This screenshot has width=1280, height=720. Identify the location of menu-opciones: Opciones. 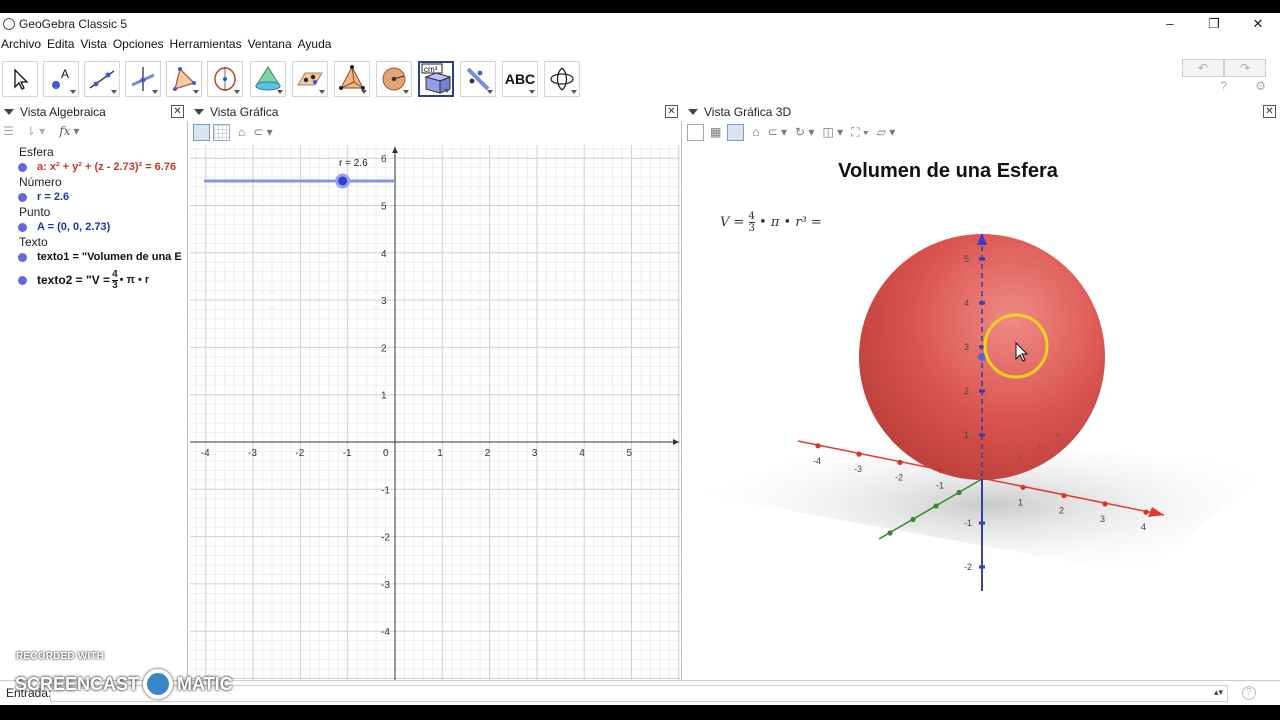
(140, 44).